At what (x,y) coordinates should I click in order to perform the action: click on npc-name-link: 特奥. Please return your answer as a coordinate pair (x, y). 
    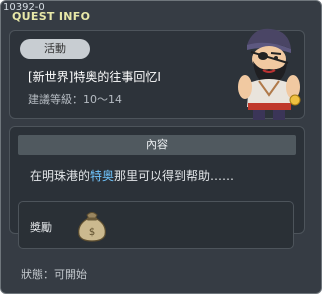
    Looking at the image, I should click on (102, 176).